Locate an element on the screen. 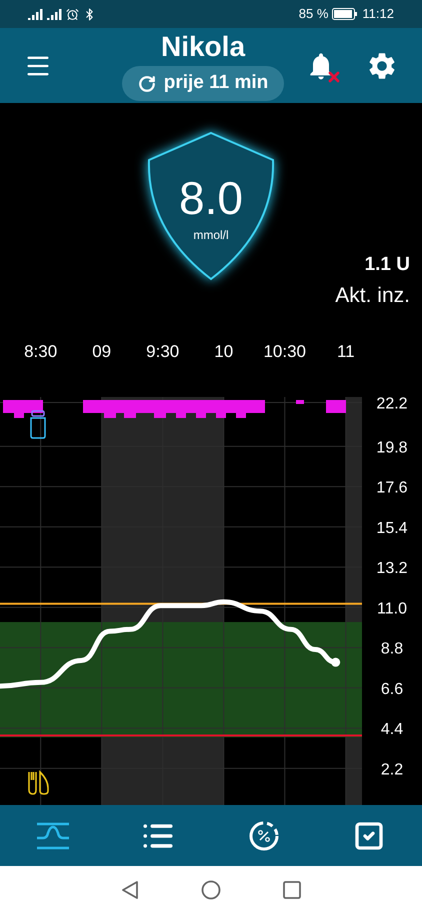  active-insulin-label: Akt. inz. is located at coordinates (372, 295).